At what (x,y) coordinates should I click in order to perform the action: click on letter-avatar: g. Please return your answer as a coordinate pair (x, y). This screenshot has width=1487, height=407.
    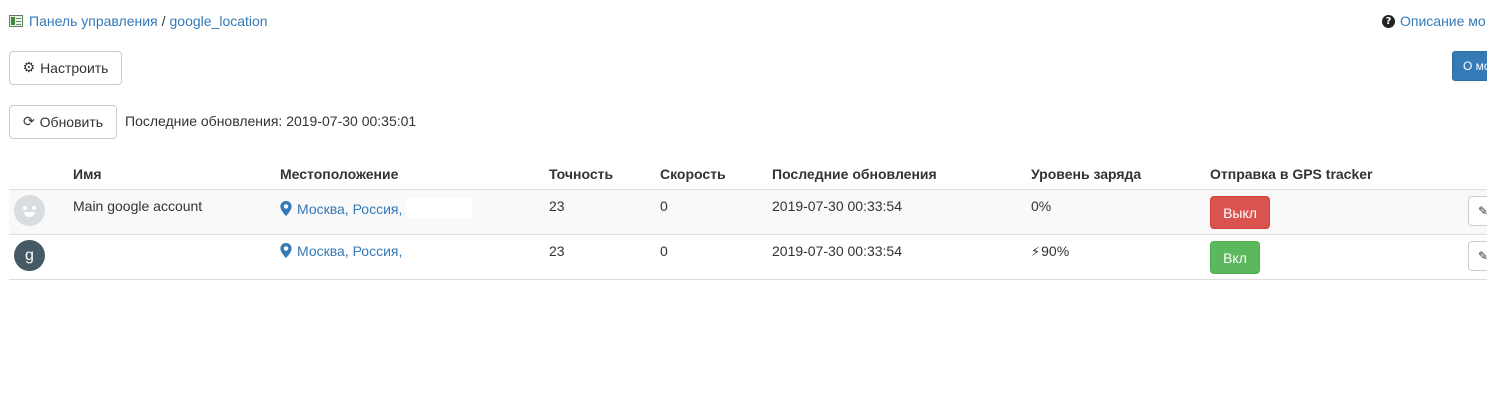
    Looking at the image, I should click on (29, 255).